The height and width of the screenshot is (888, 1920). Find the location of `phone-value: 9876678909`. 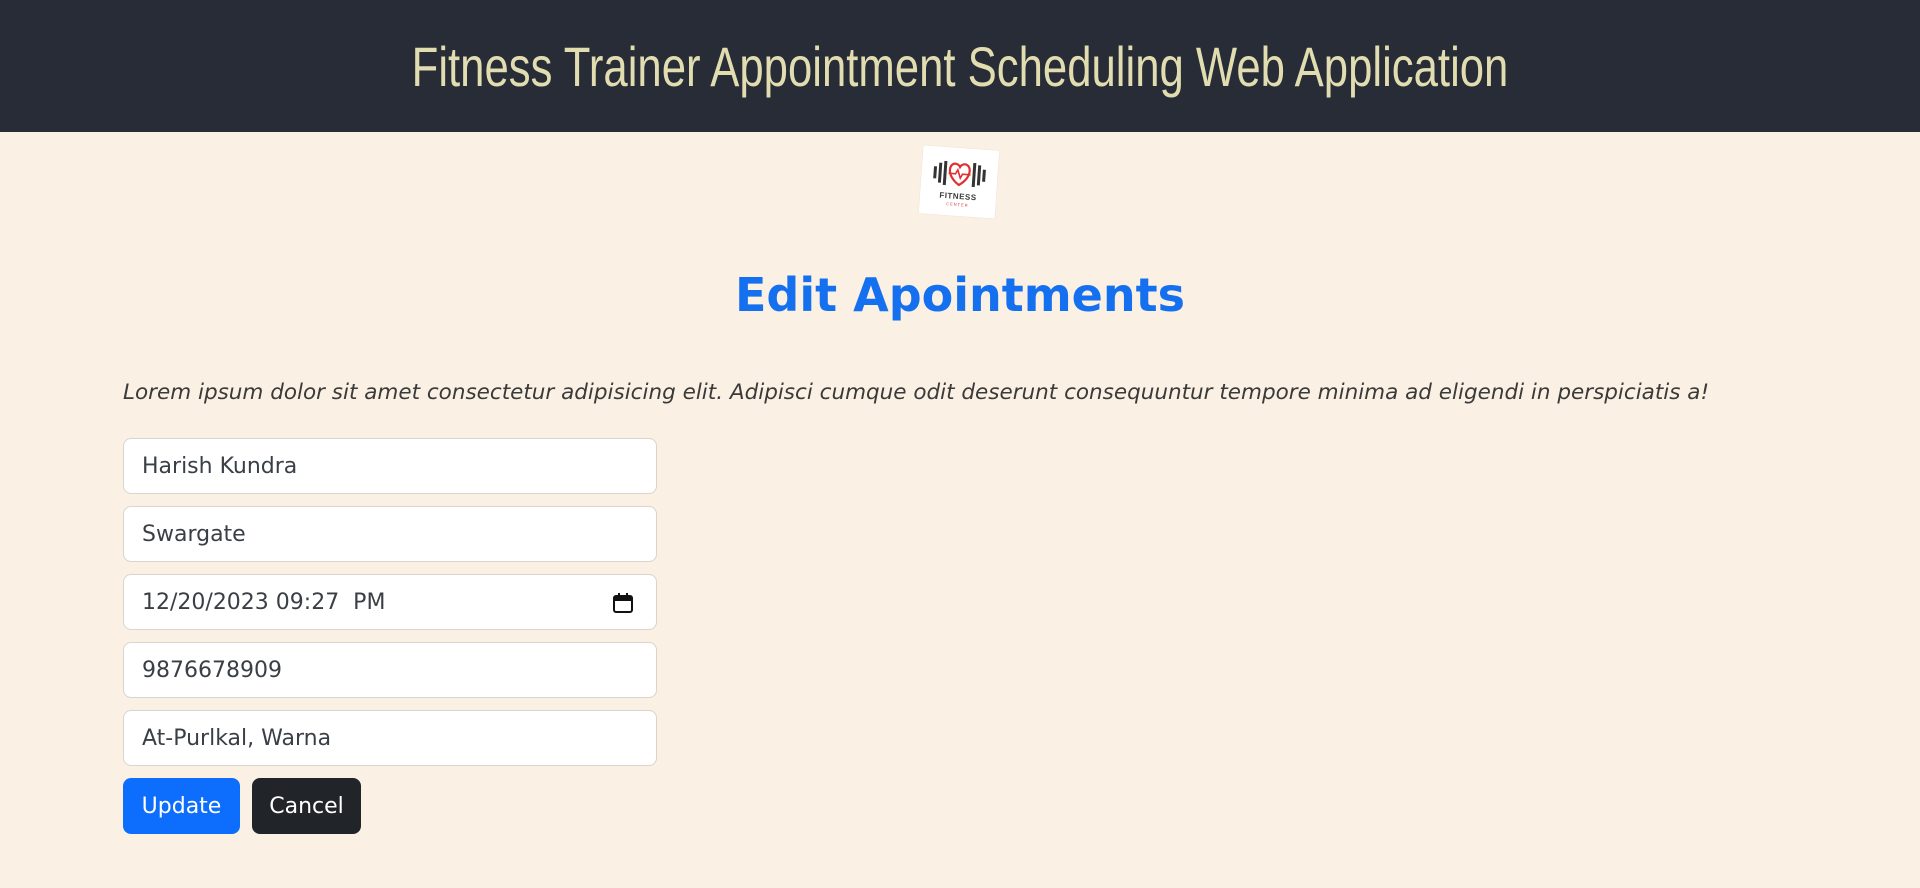

phone-value: 9876678909 is located at coordinates (212, 670).